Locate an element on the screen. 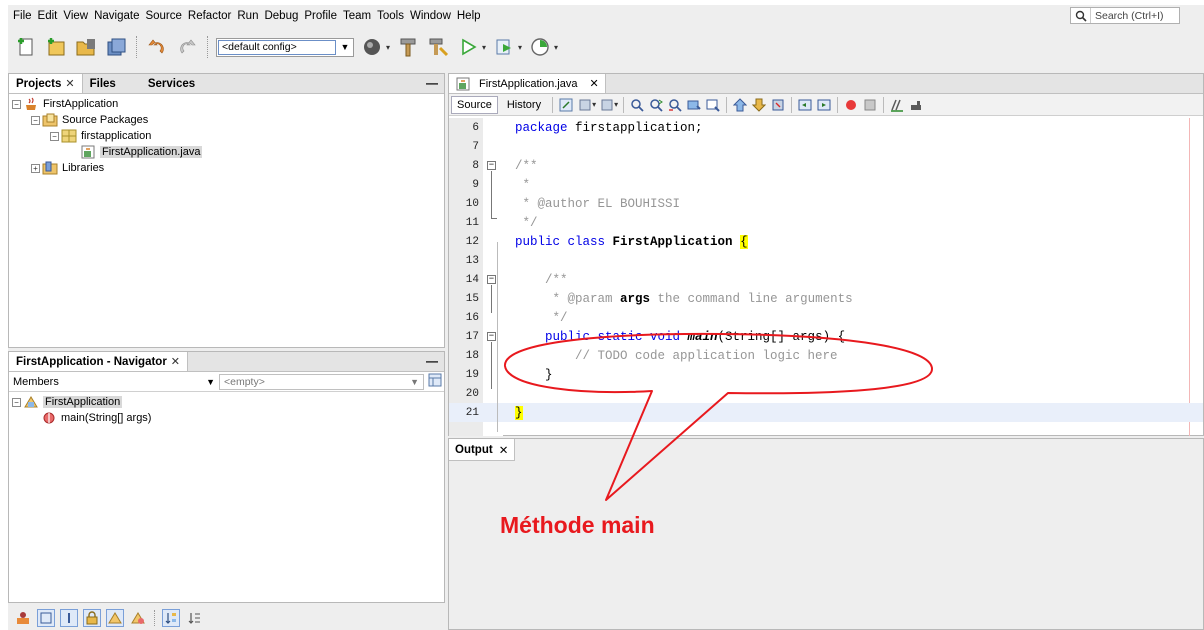 This screenshot has height=630, width=1204. forward-icon is located at coordinates (607, 105).